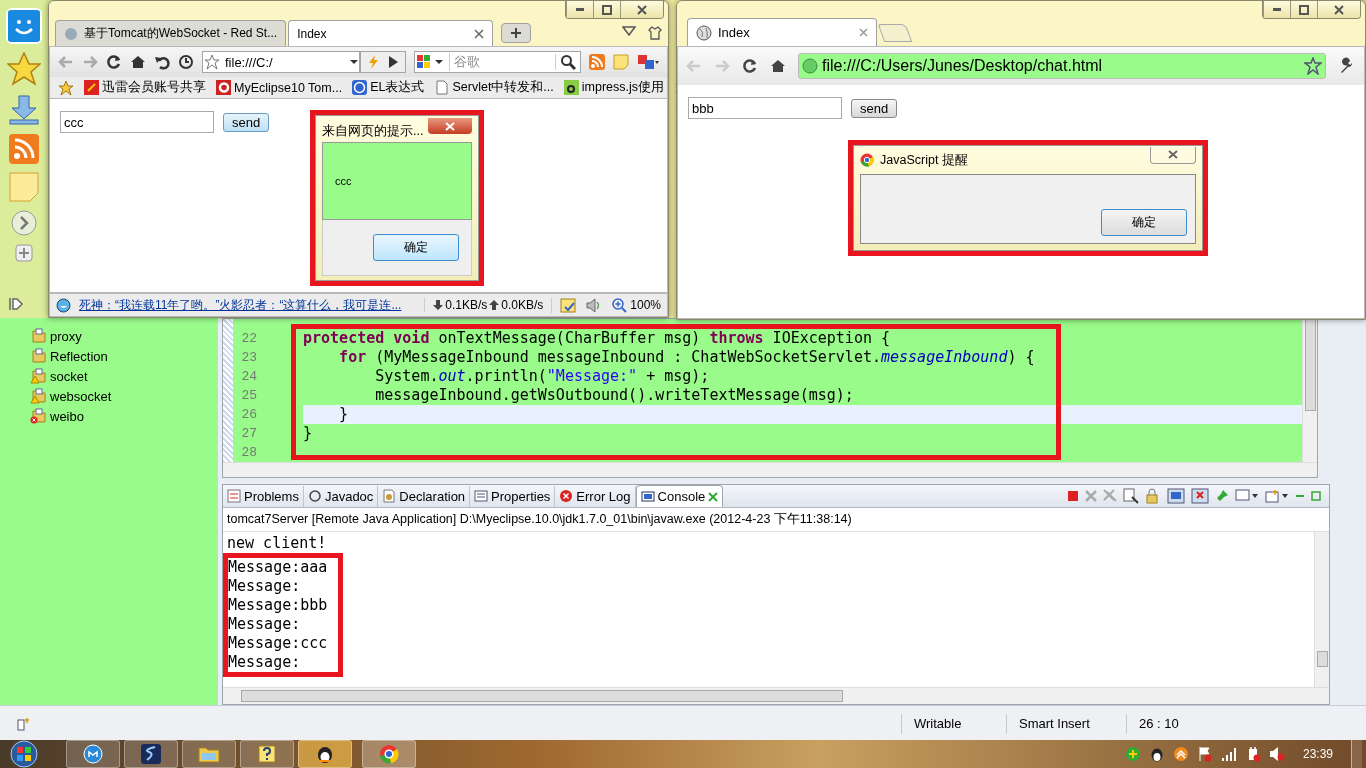 This screenshot has height=768, width=1366. What do you see at coordinates (466, 305) in the screenshot?
I see `download-speed: 0.1KB/s` at bounding box center [466, 305].